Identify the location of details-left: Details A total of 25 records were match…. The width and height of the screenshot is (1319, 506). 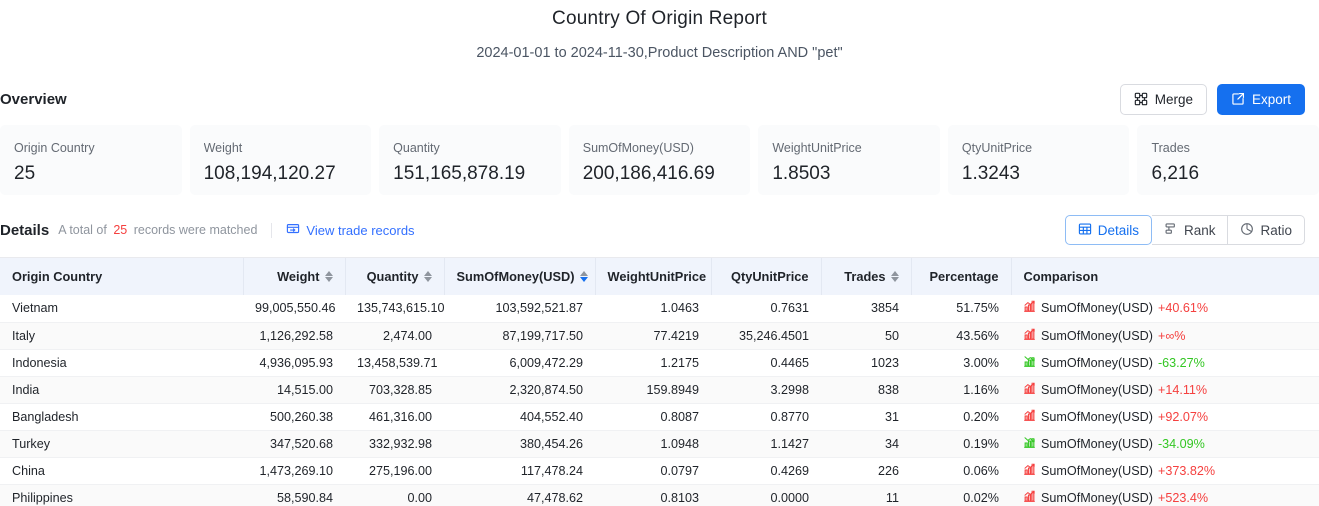
(207, 230).